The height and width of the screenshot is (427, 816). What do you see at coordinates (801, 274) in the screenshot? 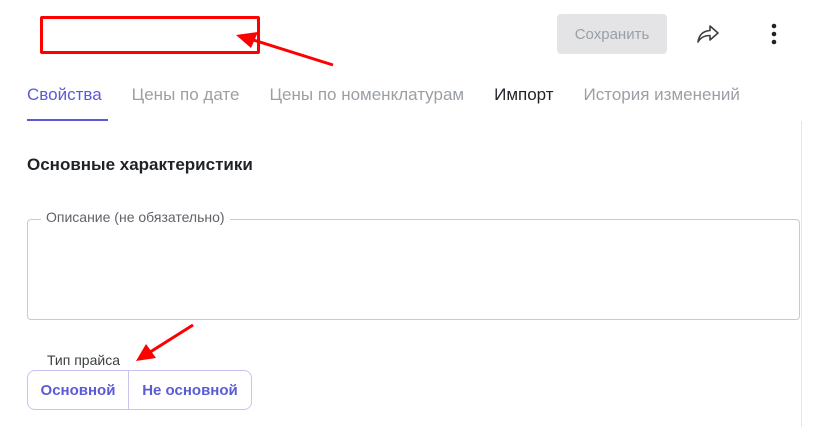
I see `panel-divider` at bounding box center [801, 274].